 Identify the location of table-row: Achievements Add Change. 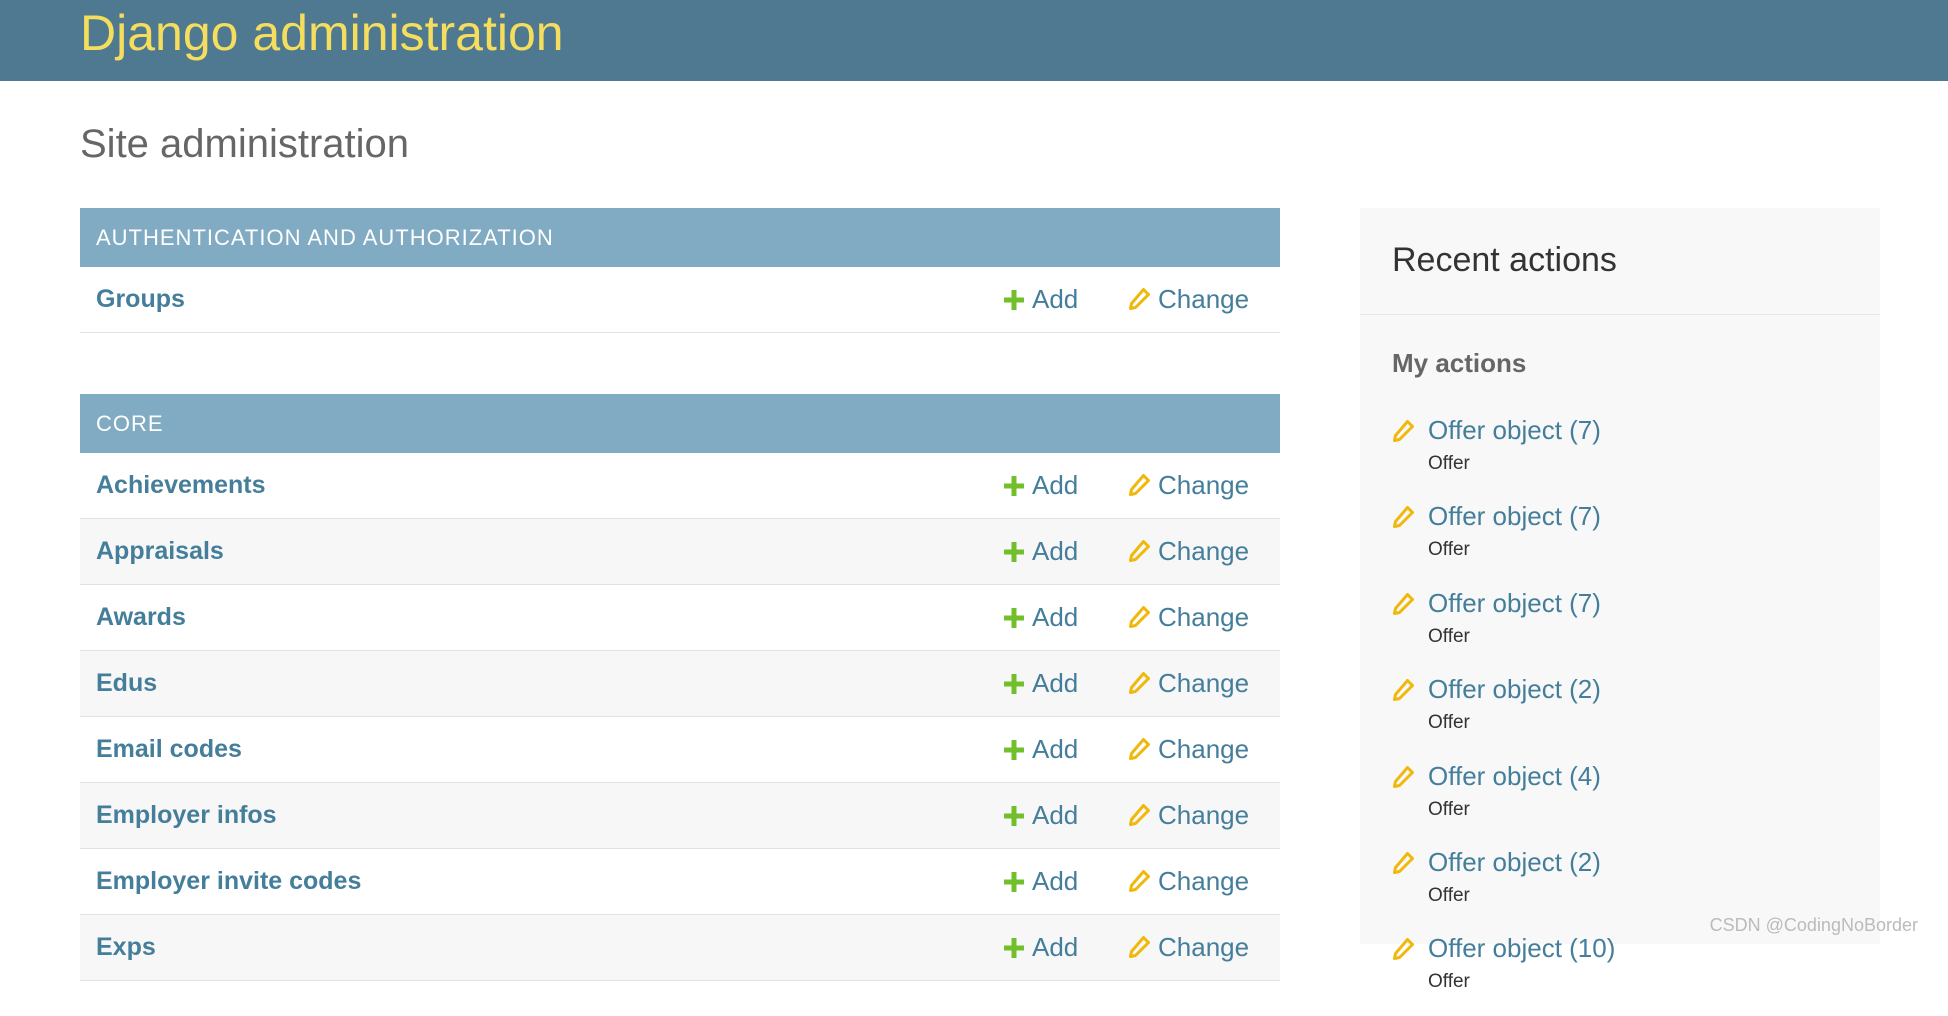
(680, 486).